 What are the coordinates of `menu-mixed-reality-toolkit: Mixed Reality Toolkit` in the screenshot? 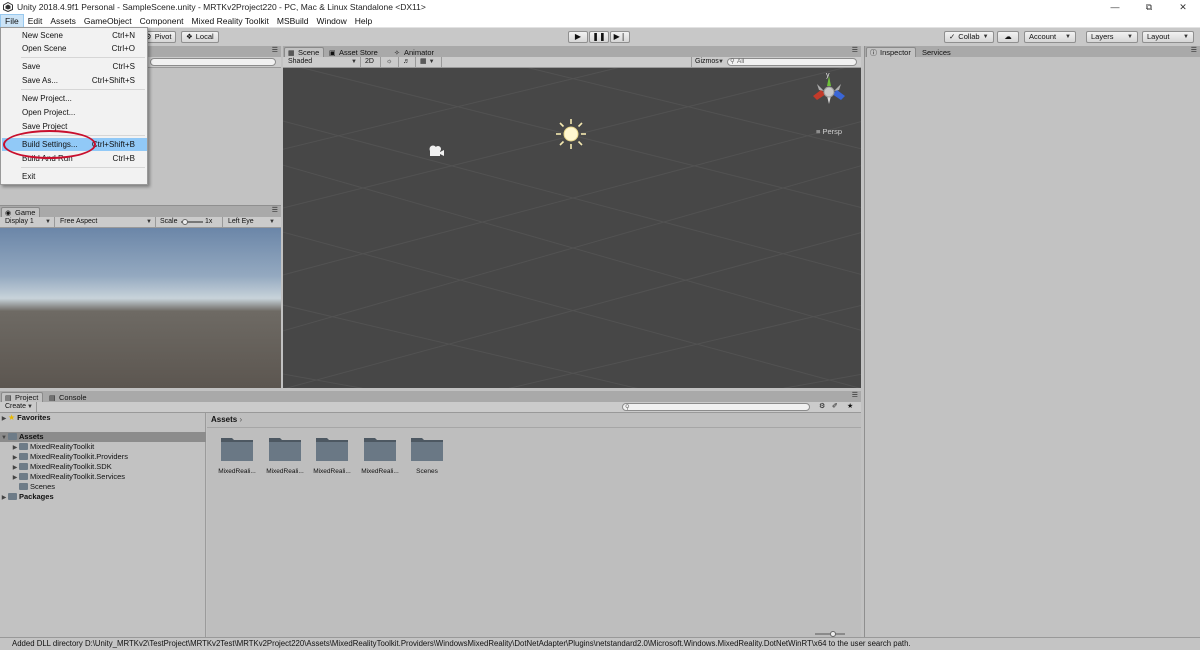 It's located at (230, 21).